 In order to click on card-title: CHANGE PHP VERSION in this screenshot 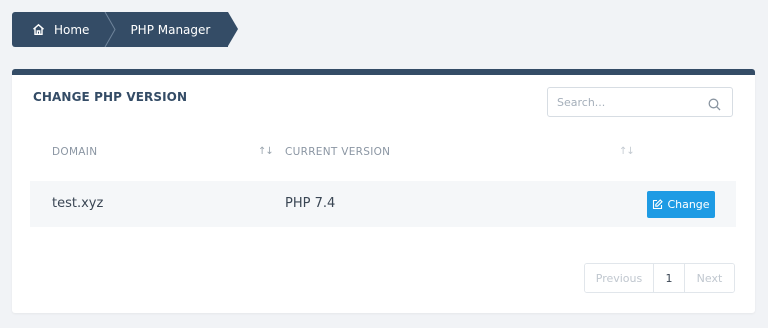, I will do `click(110, 97)`.